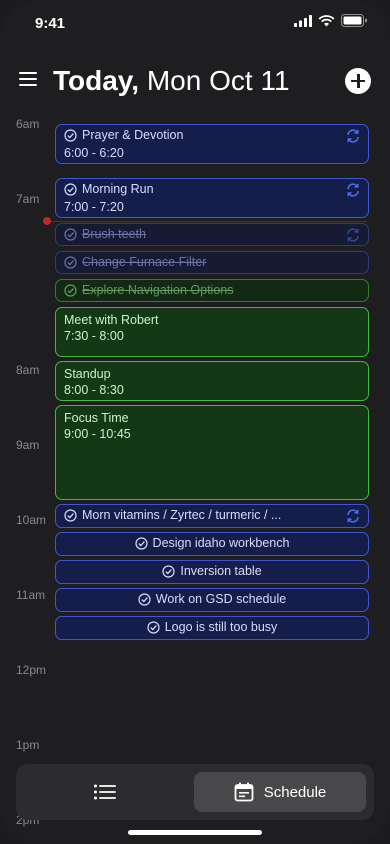  I want to click on event-meet-robert: Meet with Robert 7:30 - 8:00, so click(212, 332).